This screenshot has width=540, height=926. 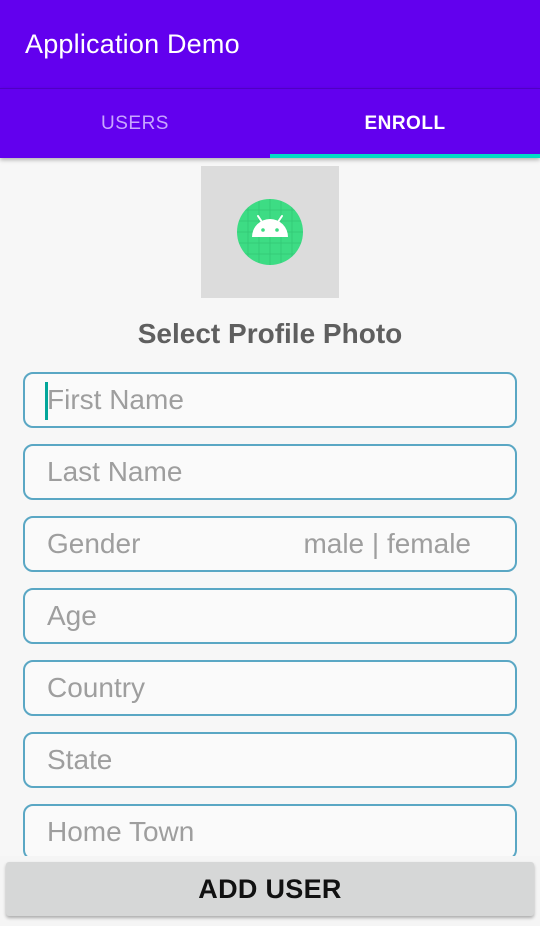 I want to click on age-field: Age, so click(x=270, y=616).